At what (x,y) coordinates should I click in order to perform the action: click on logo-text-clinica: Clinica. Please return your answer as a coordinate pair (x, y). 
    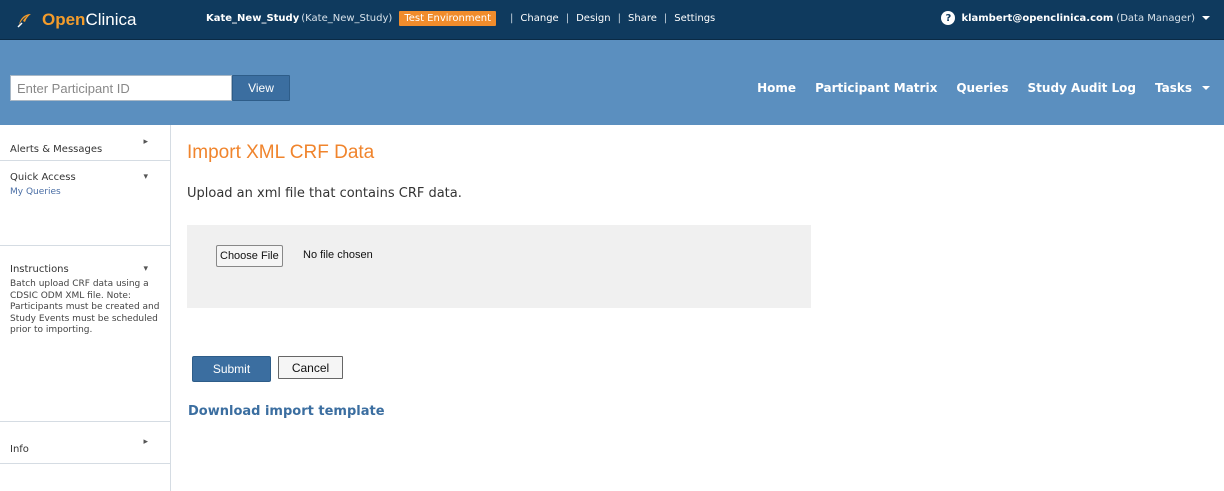
    Looking at the image, I should click on (111, 19).